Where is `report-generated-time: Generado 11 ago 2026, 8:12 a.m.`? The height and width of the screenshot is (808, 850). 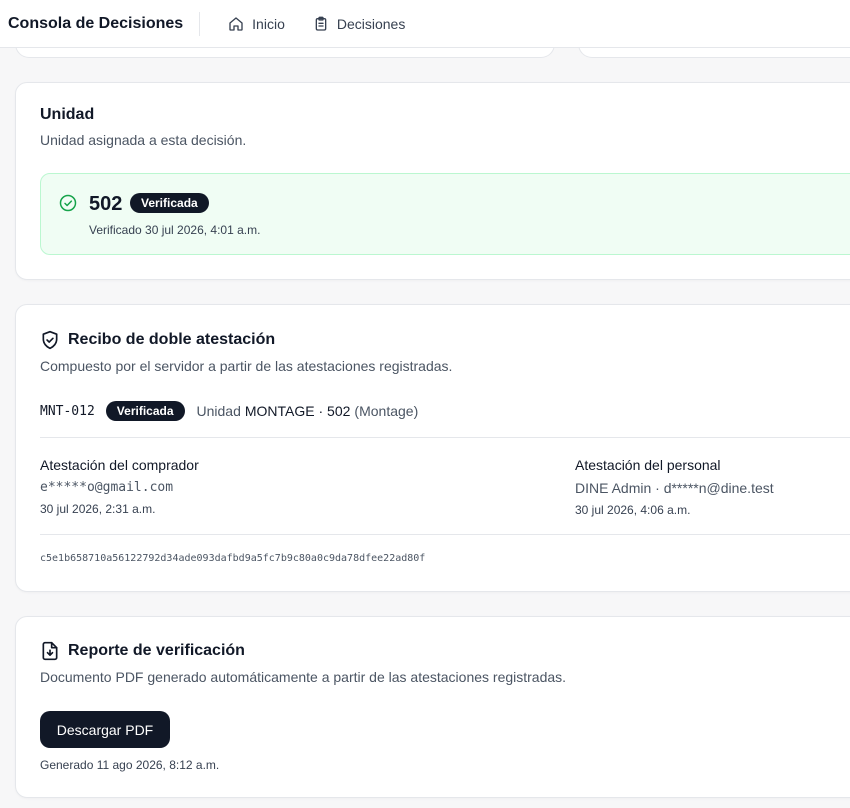 report-generated-time: Generado 11 ago 2026, 8:12 a.m. is located at coordinates (130, 765).